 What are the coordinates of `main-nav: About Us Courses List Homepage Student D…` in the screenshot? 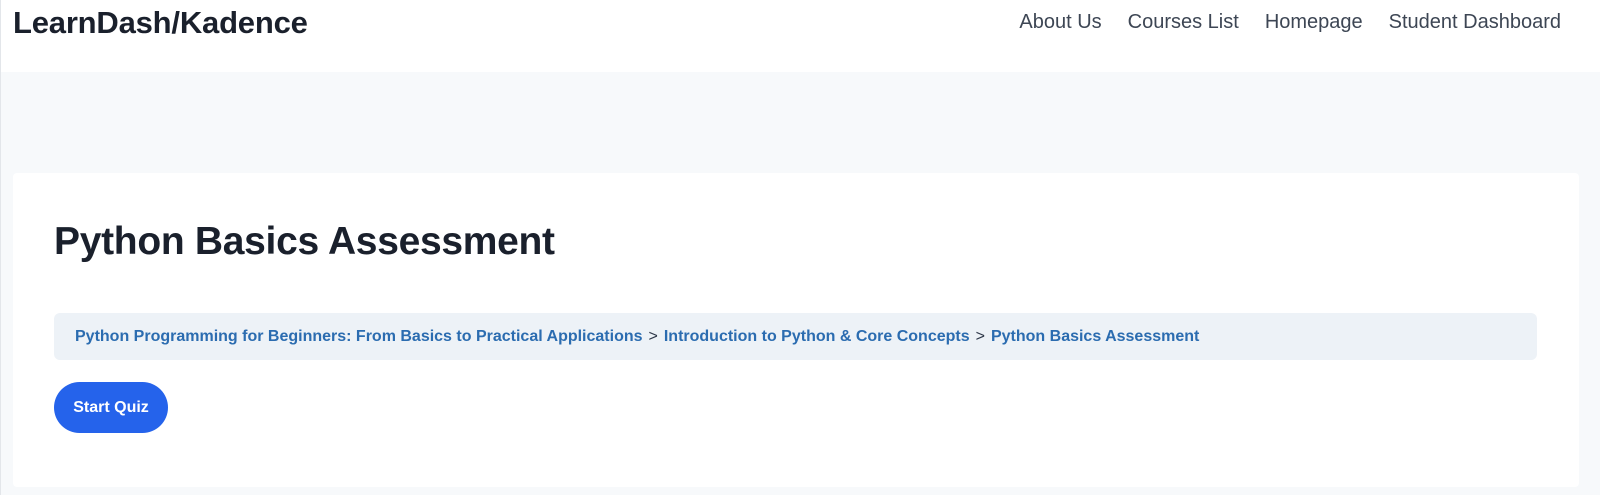 It's located at (1277, 22).